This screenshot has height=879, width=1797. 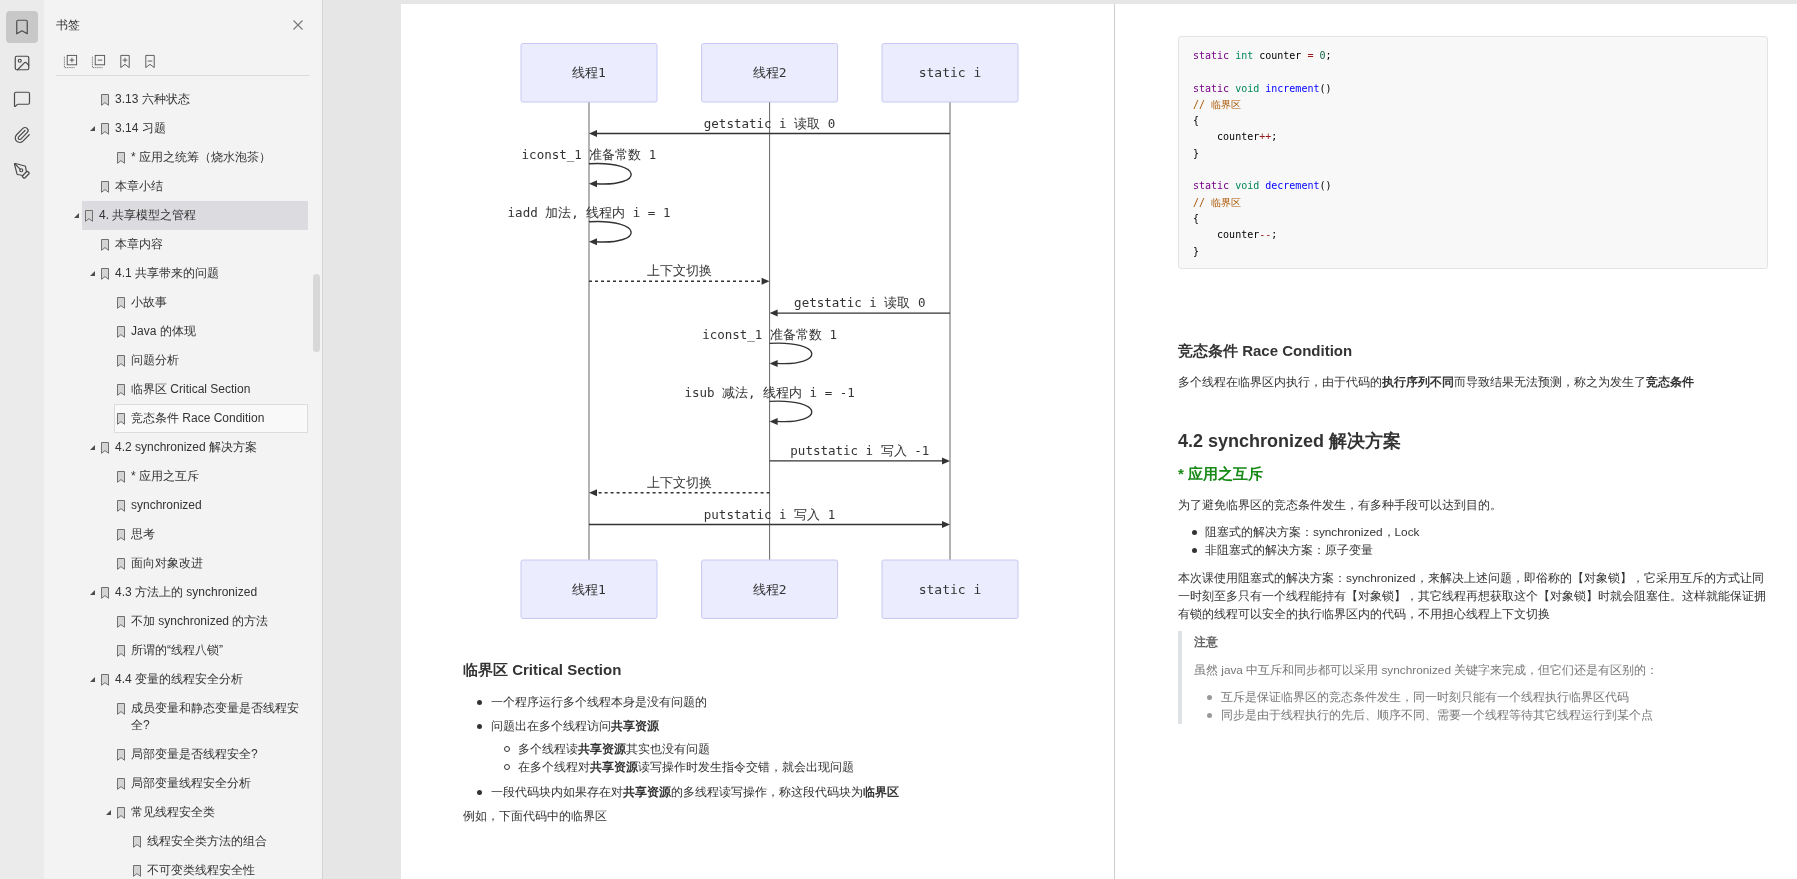 What do you see at coordinates (211, 360) in the screenshot?
I see `bookmark-item: 问题分析` at bounding box center [211, 360].